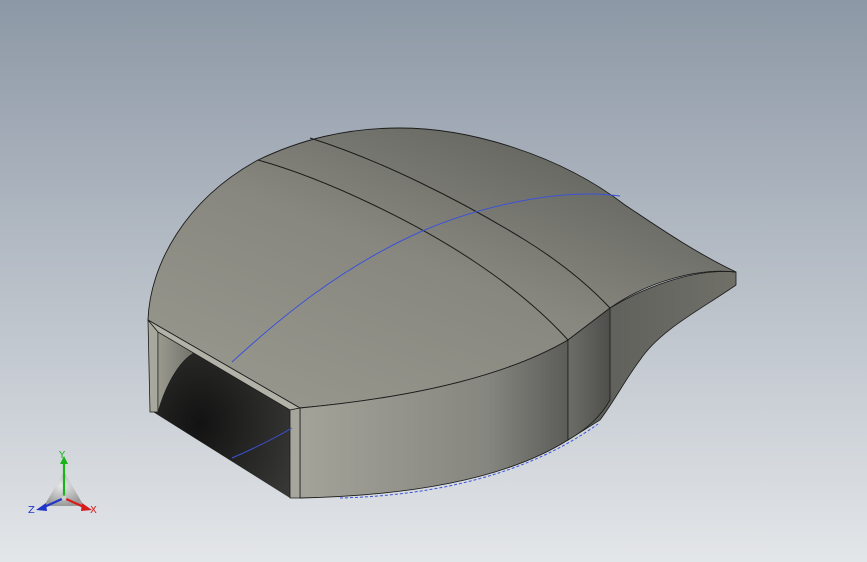 Image resolution: width=867 pixels, height=562 pixels. Describe the element at coordinates (64, 488) in the screenshot. I see `orientation-triad: Y X Z` at that location.